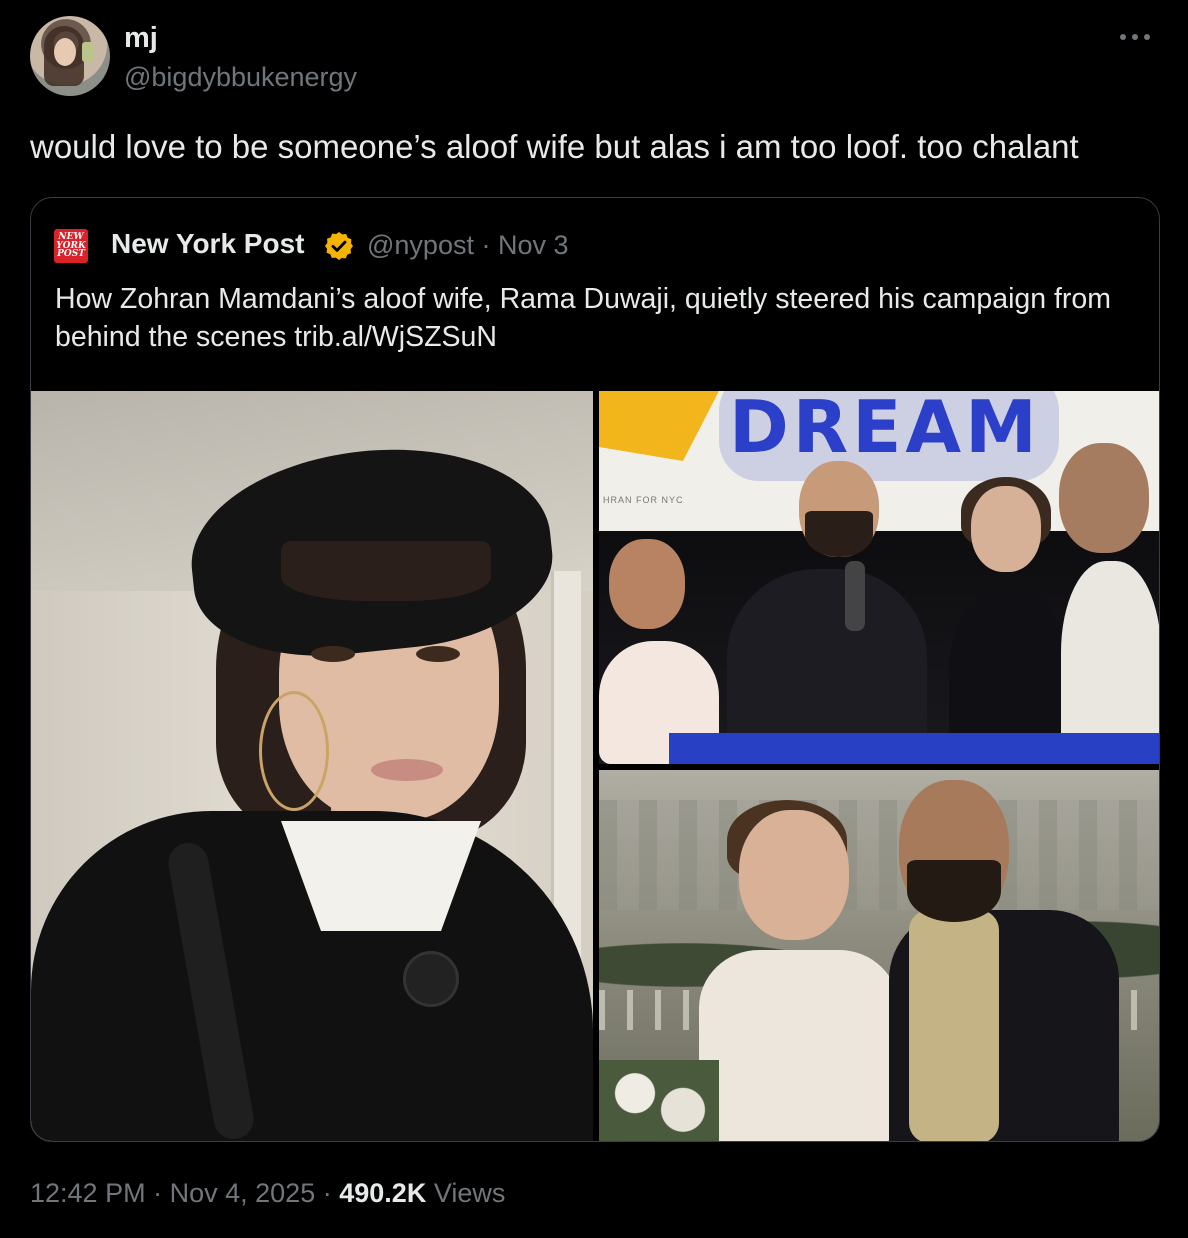 The image size is (1188, 1238). I want to click on more-options-icon, so click(1135, 37).